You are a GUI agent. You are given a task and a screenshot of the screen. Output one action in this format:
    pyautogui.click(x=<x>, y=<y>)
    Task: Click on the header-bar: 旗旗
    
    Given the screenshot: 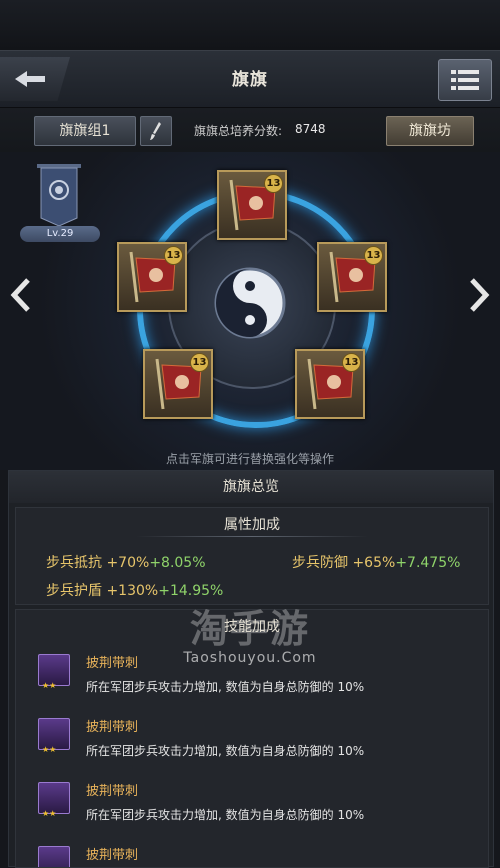 What is the action you would take?
    pyautogui.click(x=250, y=79)
    